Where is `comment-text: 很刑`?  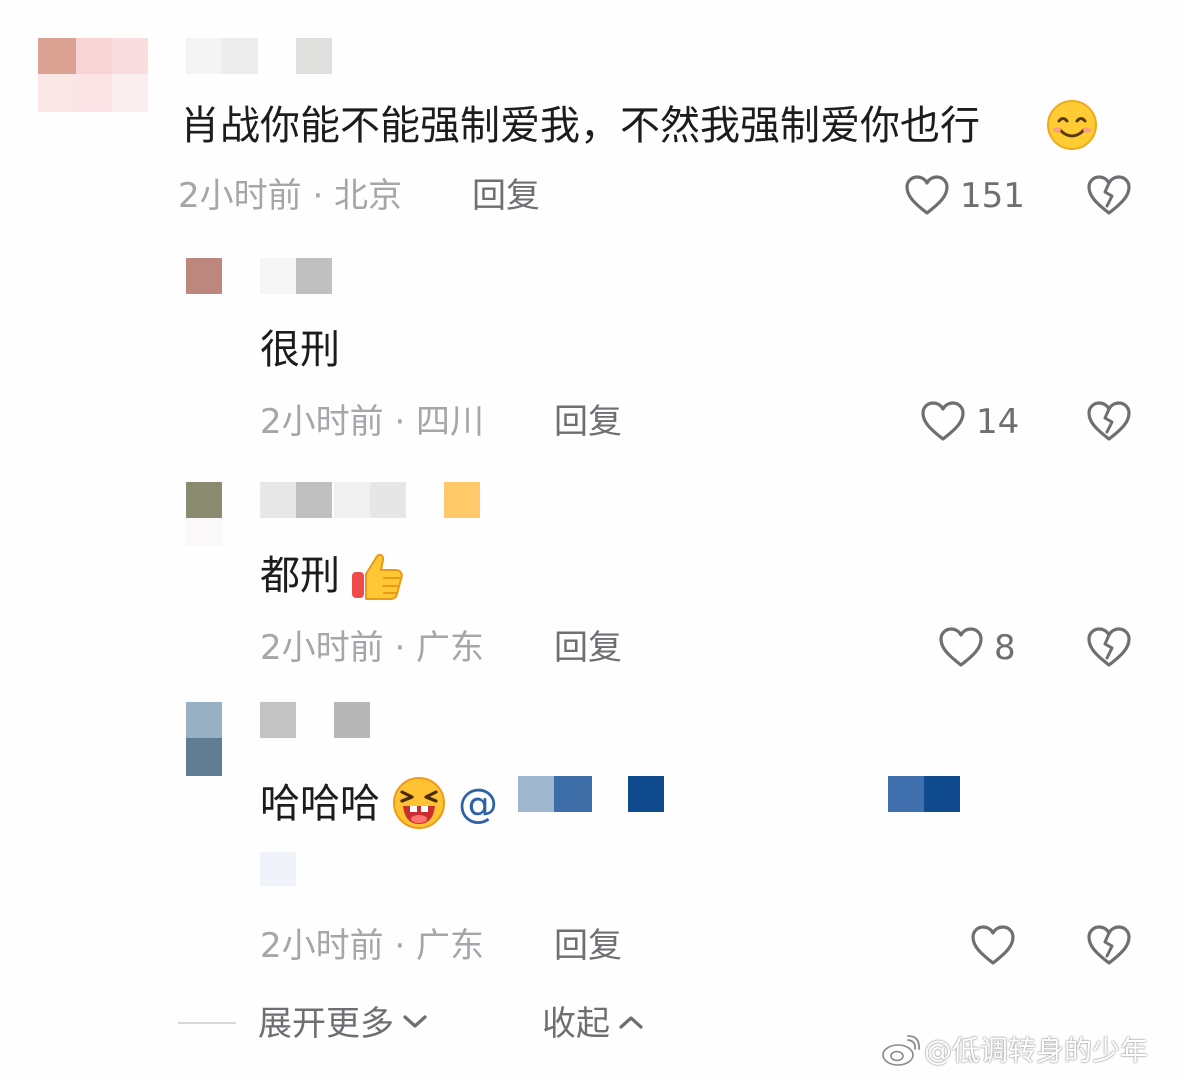
comment-text: 很刑 is located at coordinates (300, 350).